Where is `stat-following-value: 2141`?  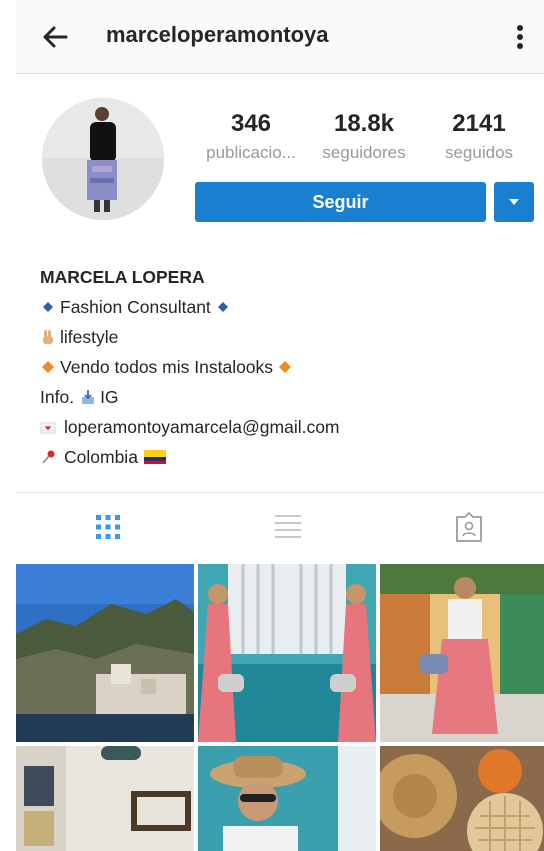
stat-following-value: 2141 is located at coordinates (479, 123).